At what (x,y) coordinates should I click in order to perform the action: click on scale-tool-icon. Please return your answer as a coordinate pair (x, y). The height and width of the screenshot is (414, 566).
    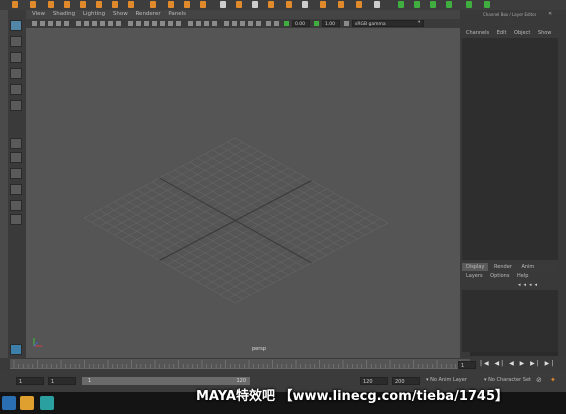
    Looking at the image, I should click on (16, 105).